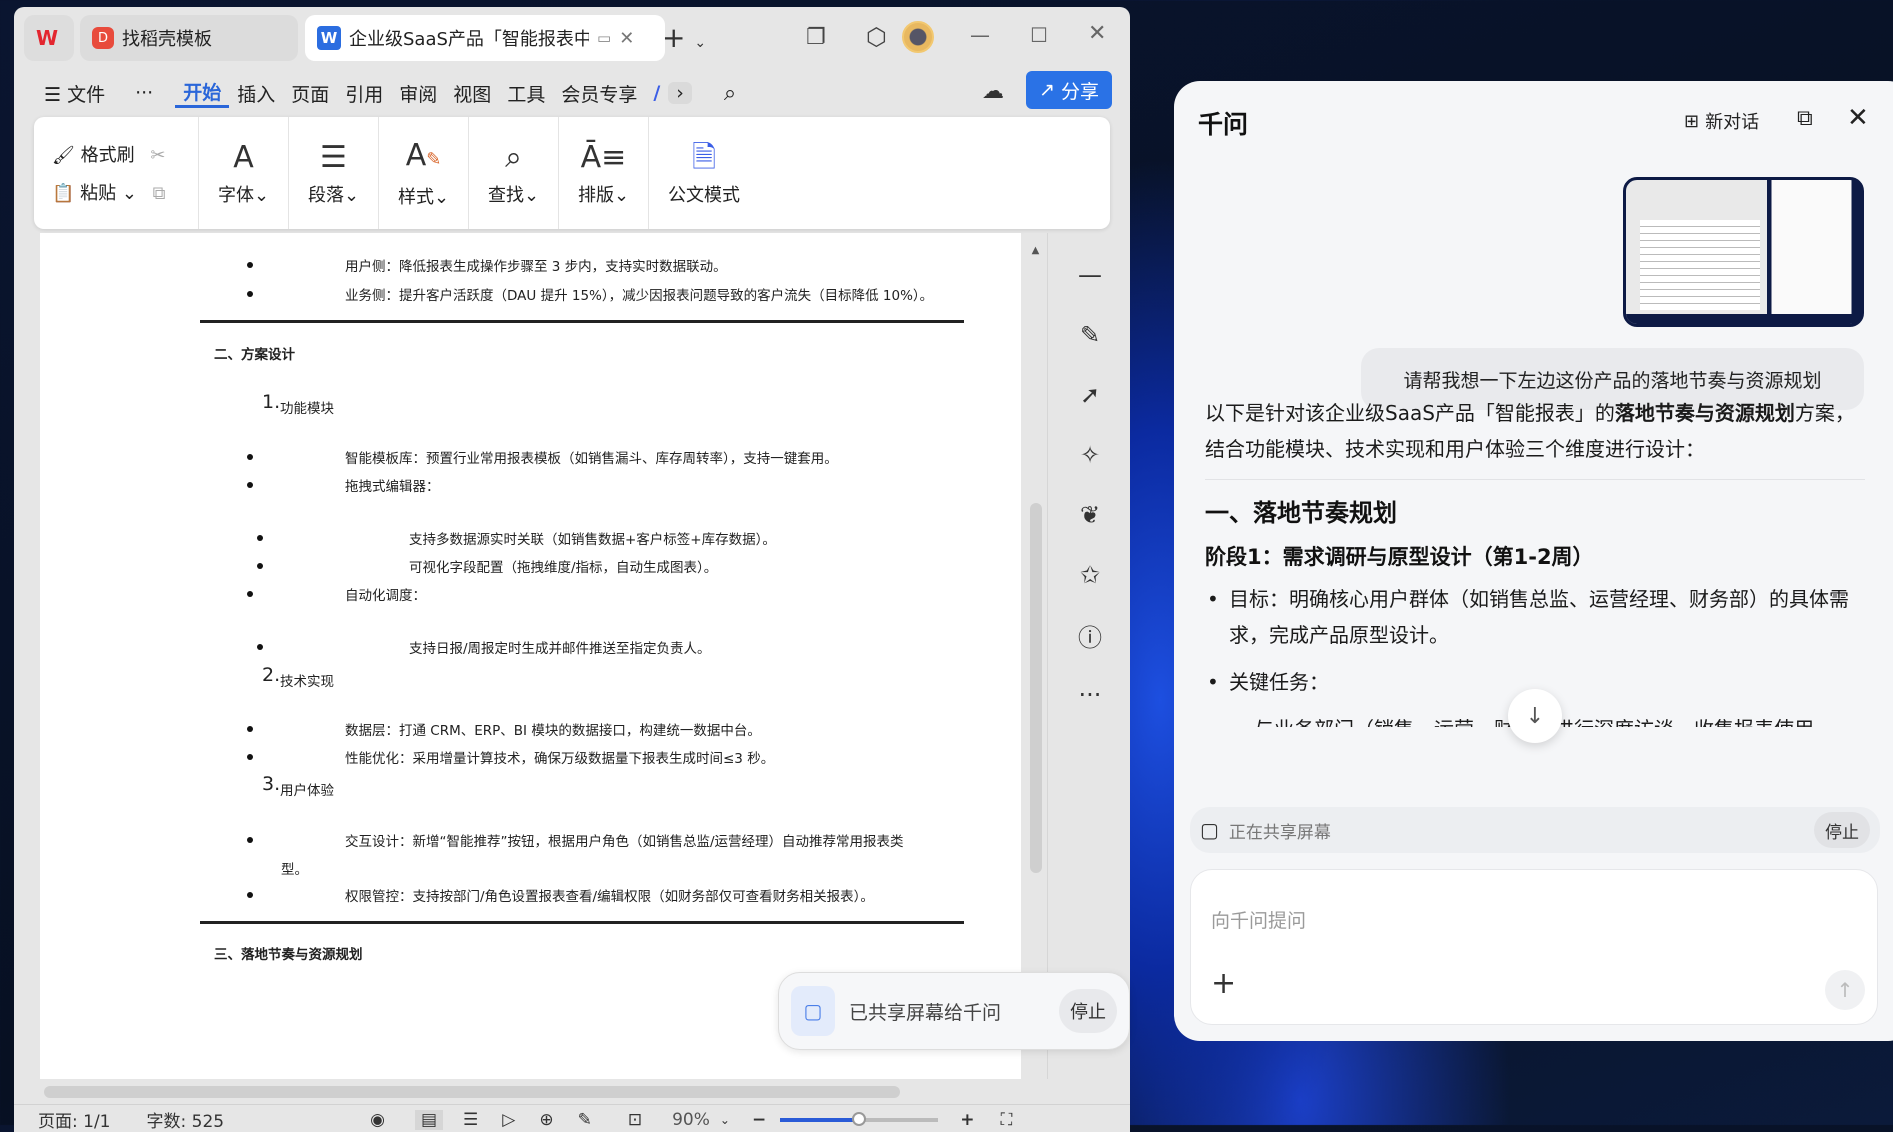 The height and width of the screenshot is (1132, 1893). What do you see at coordinates (202, 93) in the screenshot?
I see `menu-home: 开始` at bounding box center [202, 93].